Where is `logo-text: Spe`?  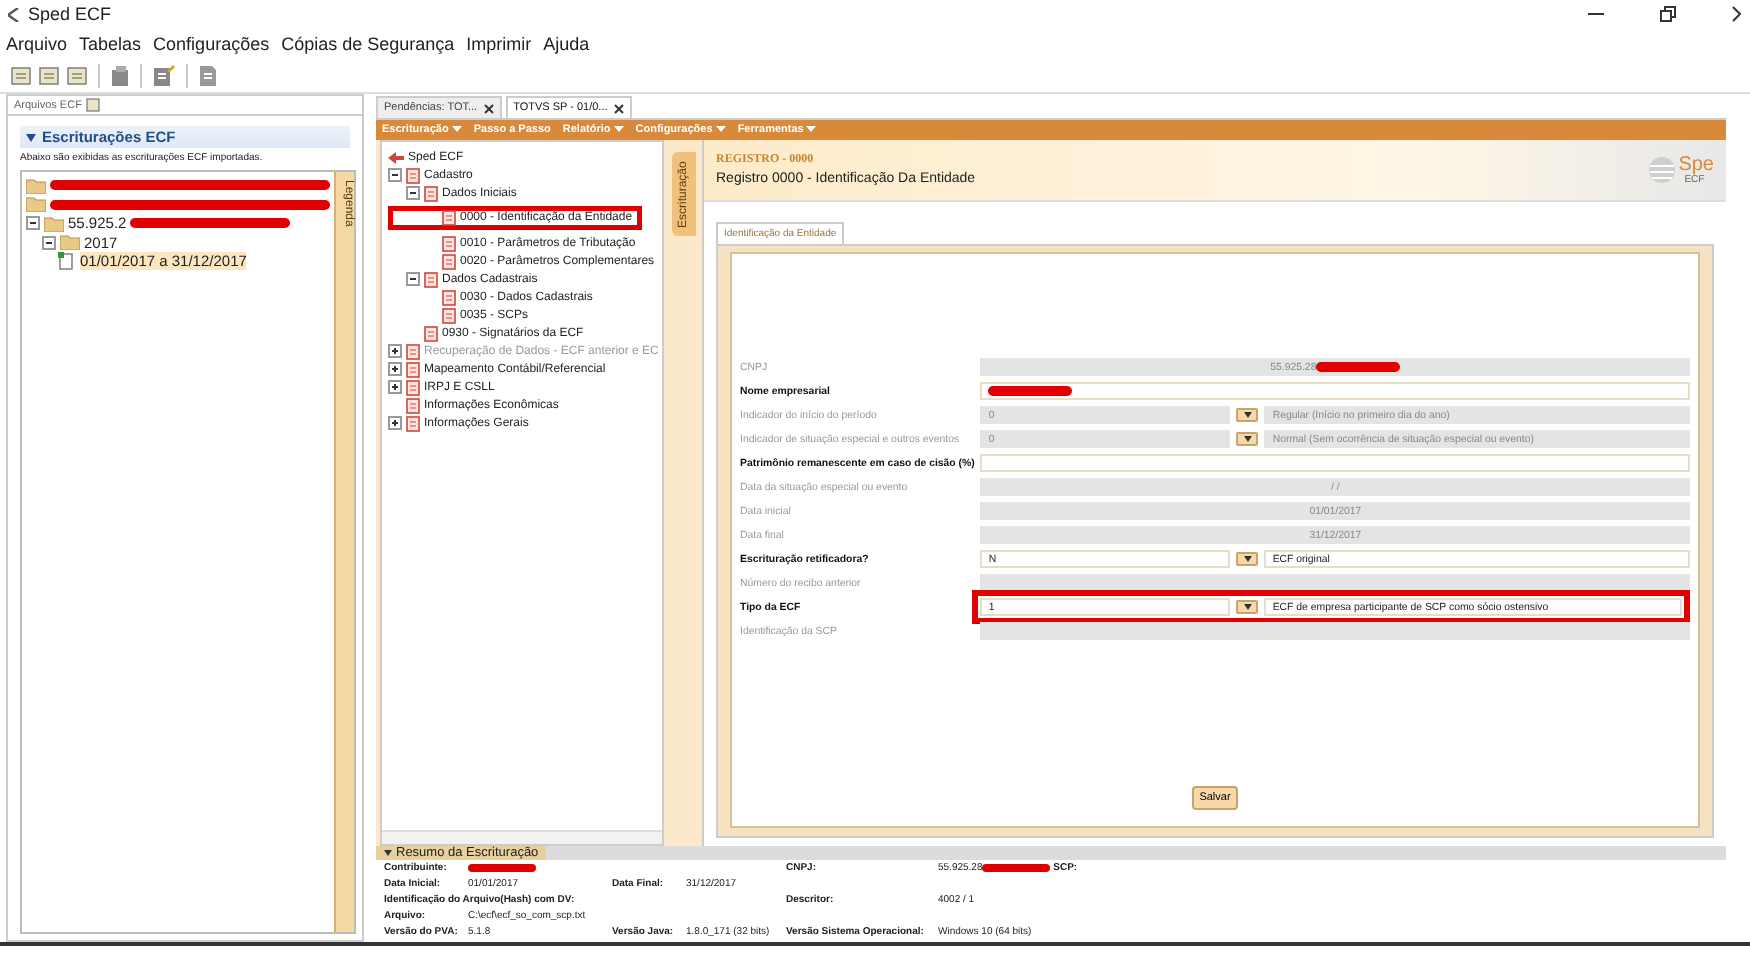
logo-text: Spe is located at coordinates (1696, 165).